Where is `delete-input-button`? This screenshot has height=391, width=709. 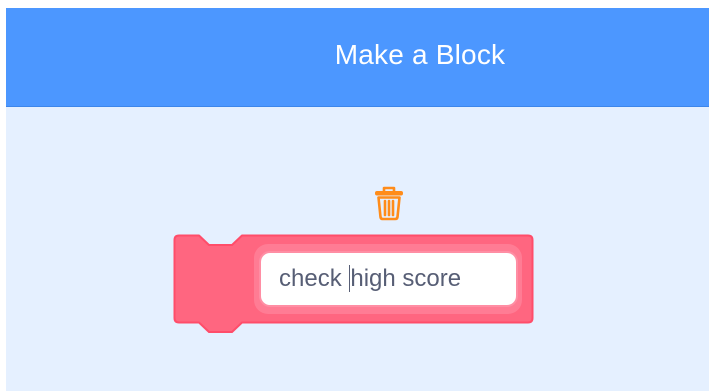
delete-input-button is located at coordinates (389, 203).